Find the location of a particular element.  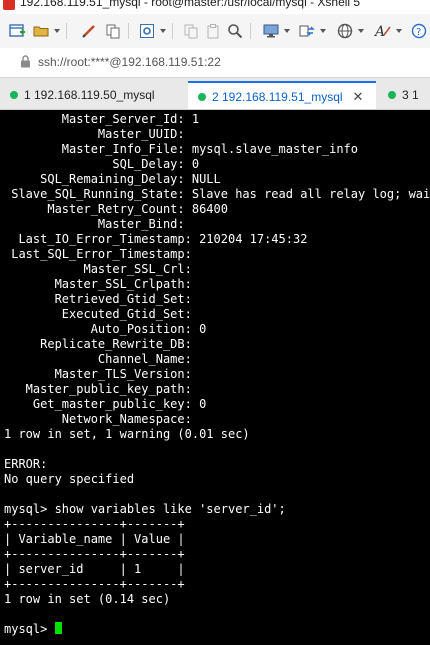

svg-text: A is located at coordinates (379, 31).